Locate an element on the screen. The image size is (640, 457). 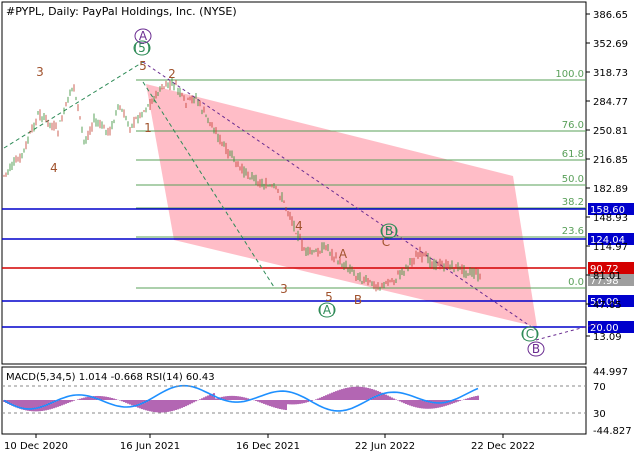
time-tick-label: 10 Dec 2020 is located at coordinates (36, 446).